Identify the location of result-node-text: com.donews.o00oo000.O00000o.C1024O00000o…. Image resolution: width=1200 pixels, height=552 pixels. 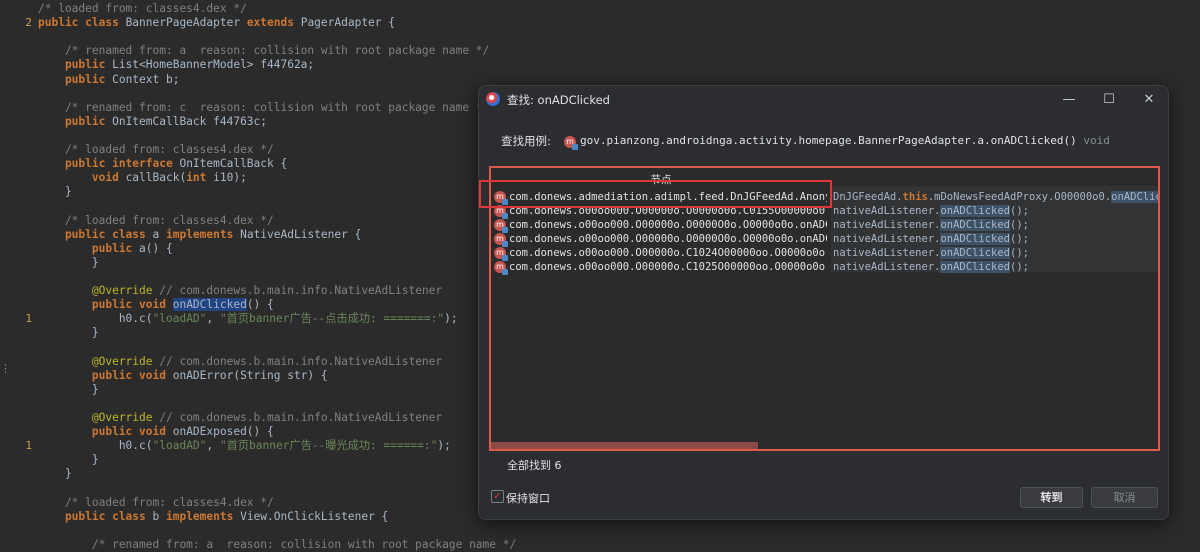
(668, 253).